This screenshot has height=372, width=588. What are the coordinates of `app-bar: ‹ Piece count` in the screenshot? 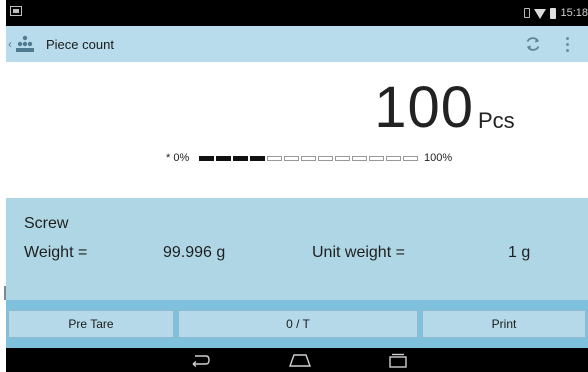 It's located at (297, 44).